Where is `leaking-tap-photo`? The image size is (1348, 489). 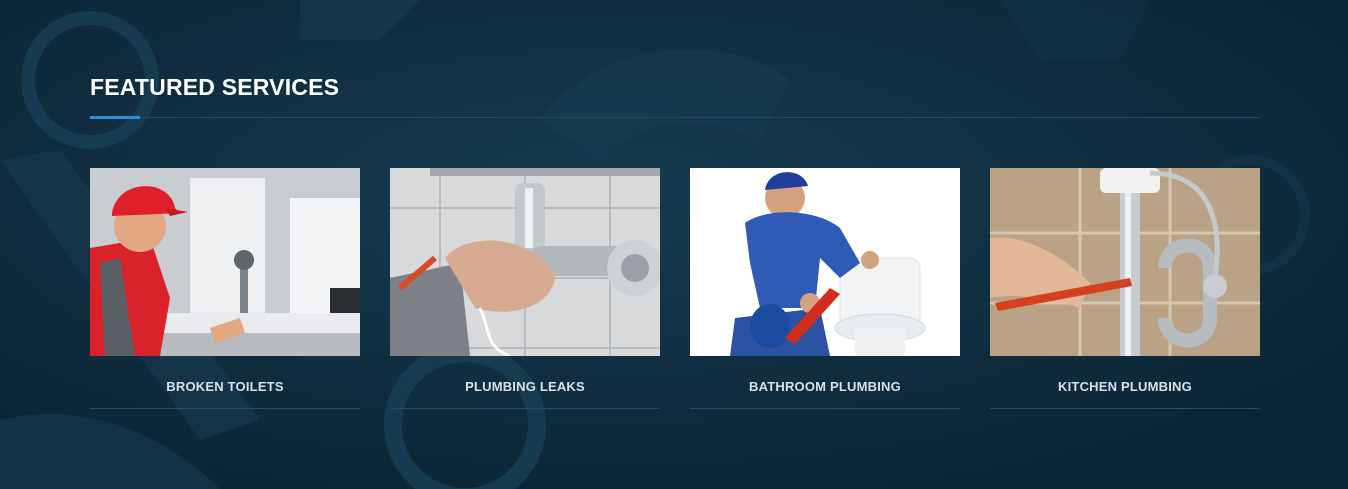
leaking-tap-photo is located at coordinates (525, 262).